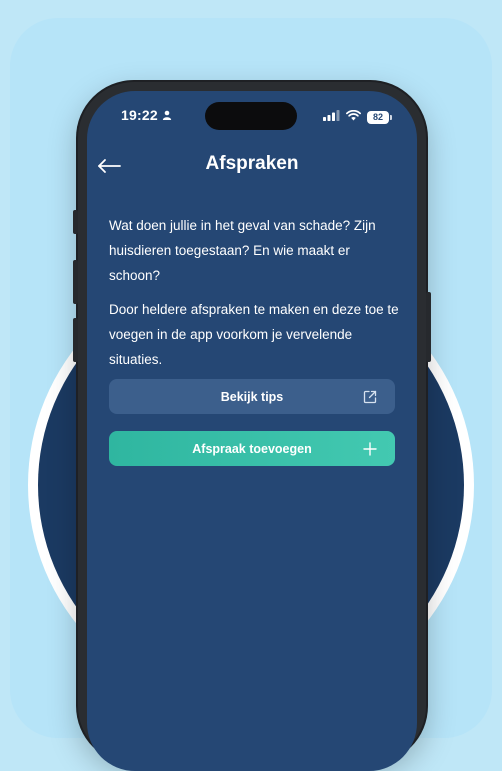 The width and height of the screenshot is (502, 771). What do you see at coordinates (353, 117) in the screenshot?
I see `wifi-icon` at bounding box center [353, 117].